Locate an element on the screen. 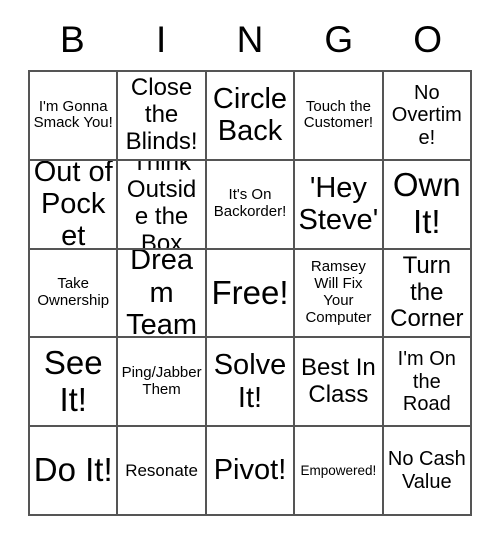 The height and width of the screenshot is (544, 500). bingo-cell: Think Outside the Box is located at coordinates (162, 205).